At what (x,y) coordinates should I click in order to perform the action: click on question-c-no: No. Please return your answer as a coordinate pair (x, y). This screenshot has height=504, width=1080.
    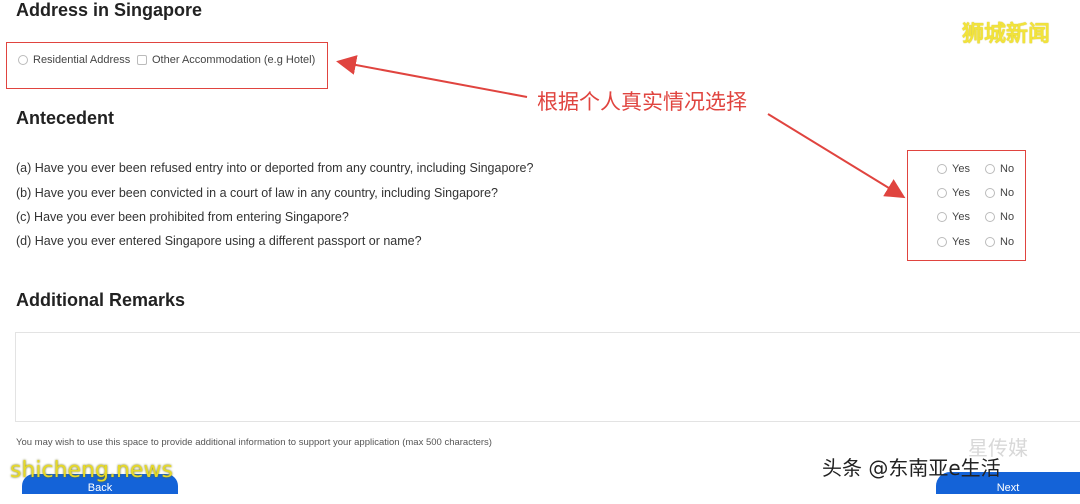
    Looking at the image, I should click on (999, 217).